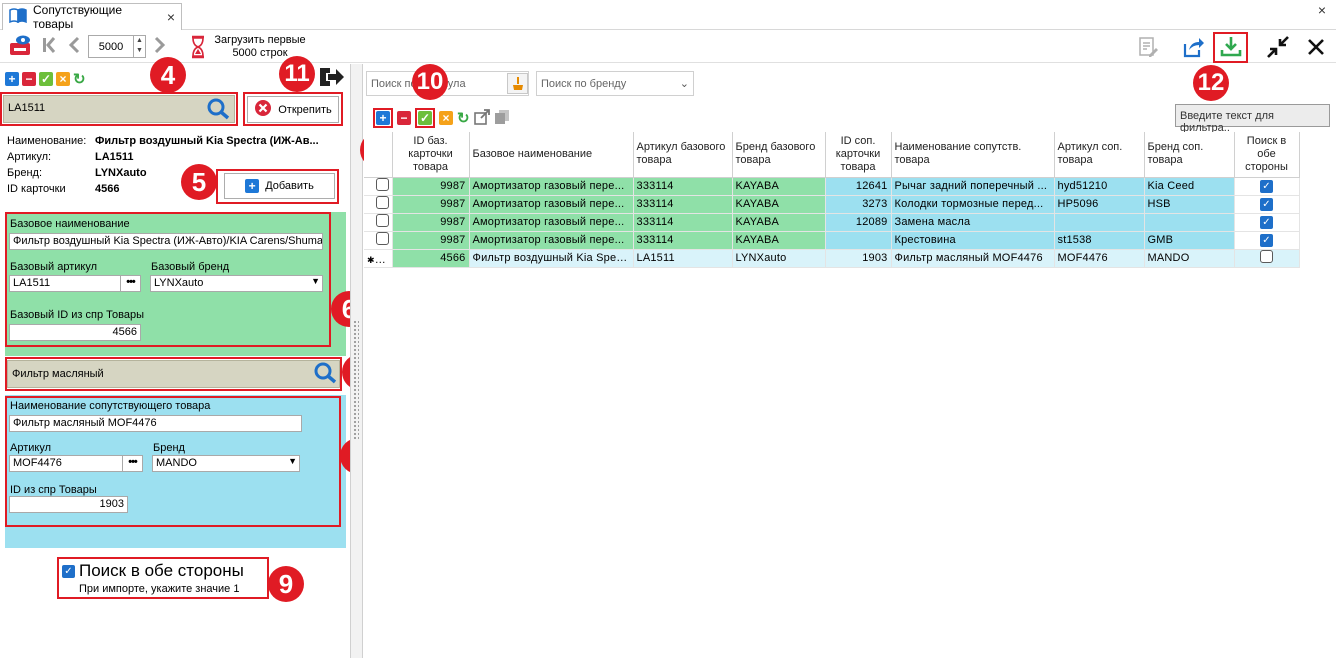  I want to click on collapse-icon, so click(1278, 47).